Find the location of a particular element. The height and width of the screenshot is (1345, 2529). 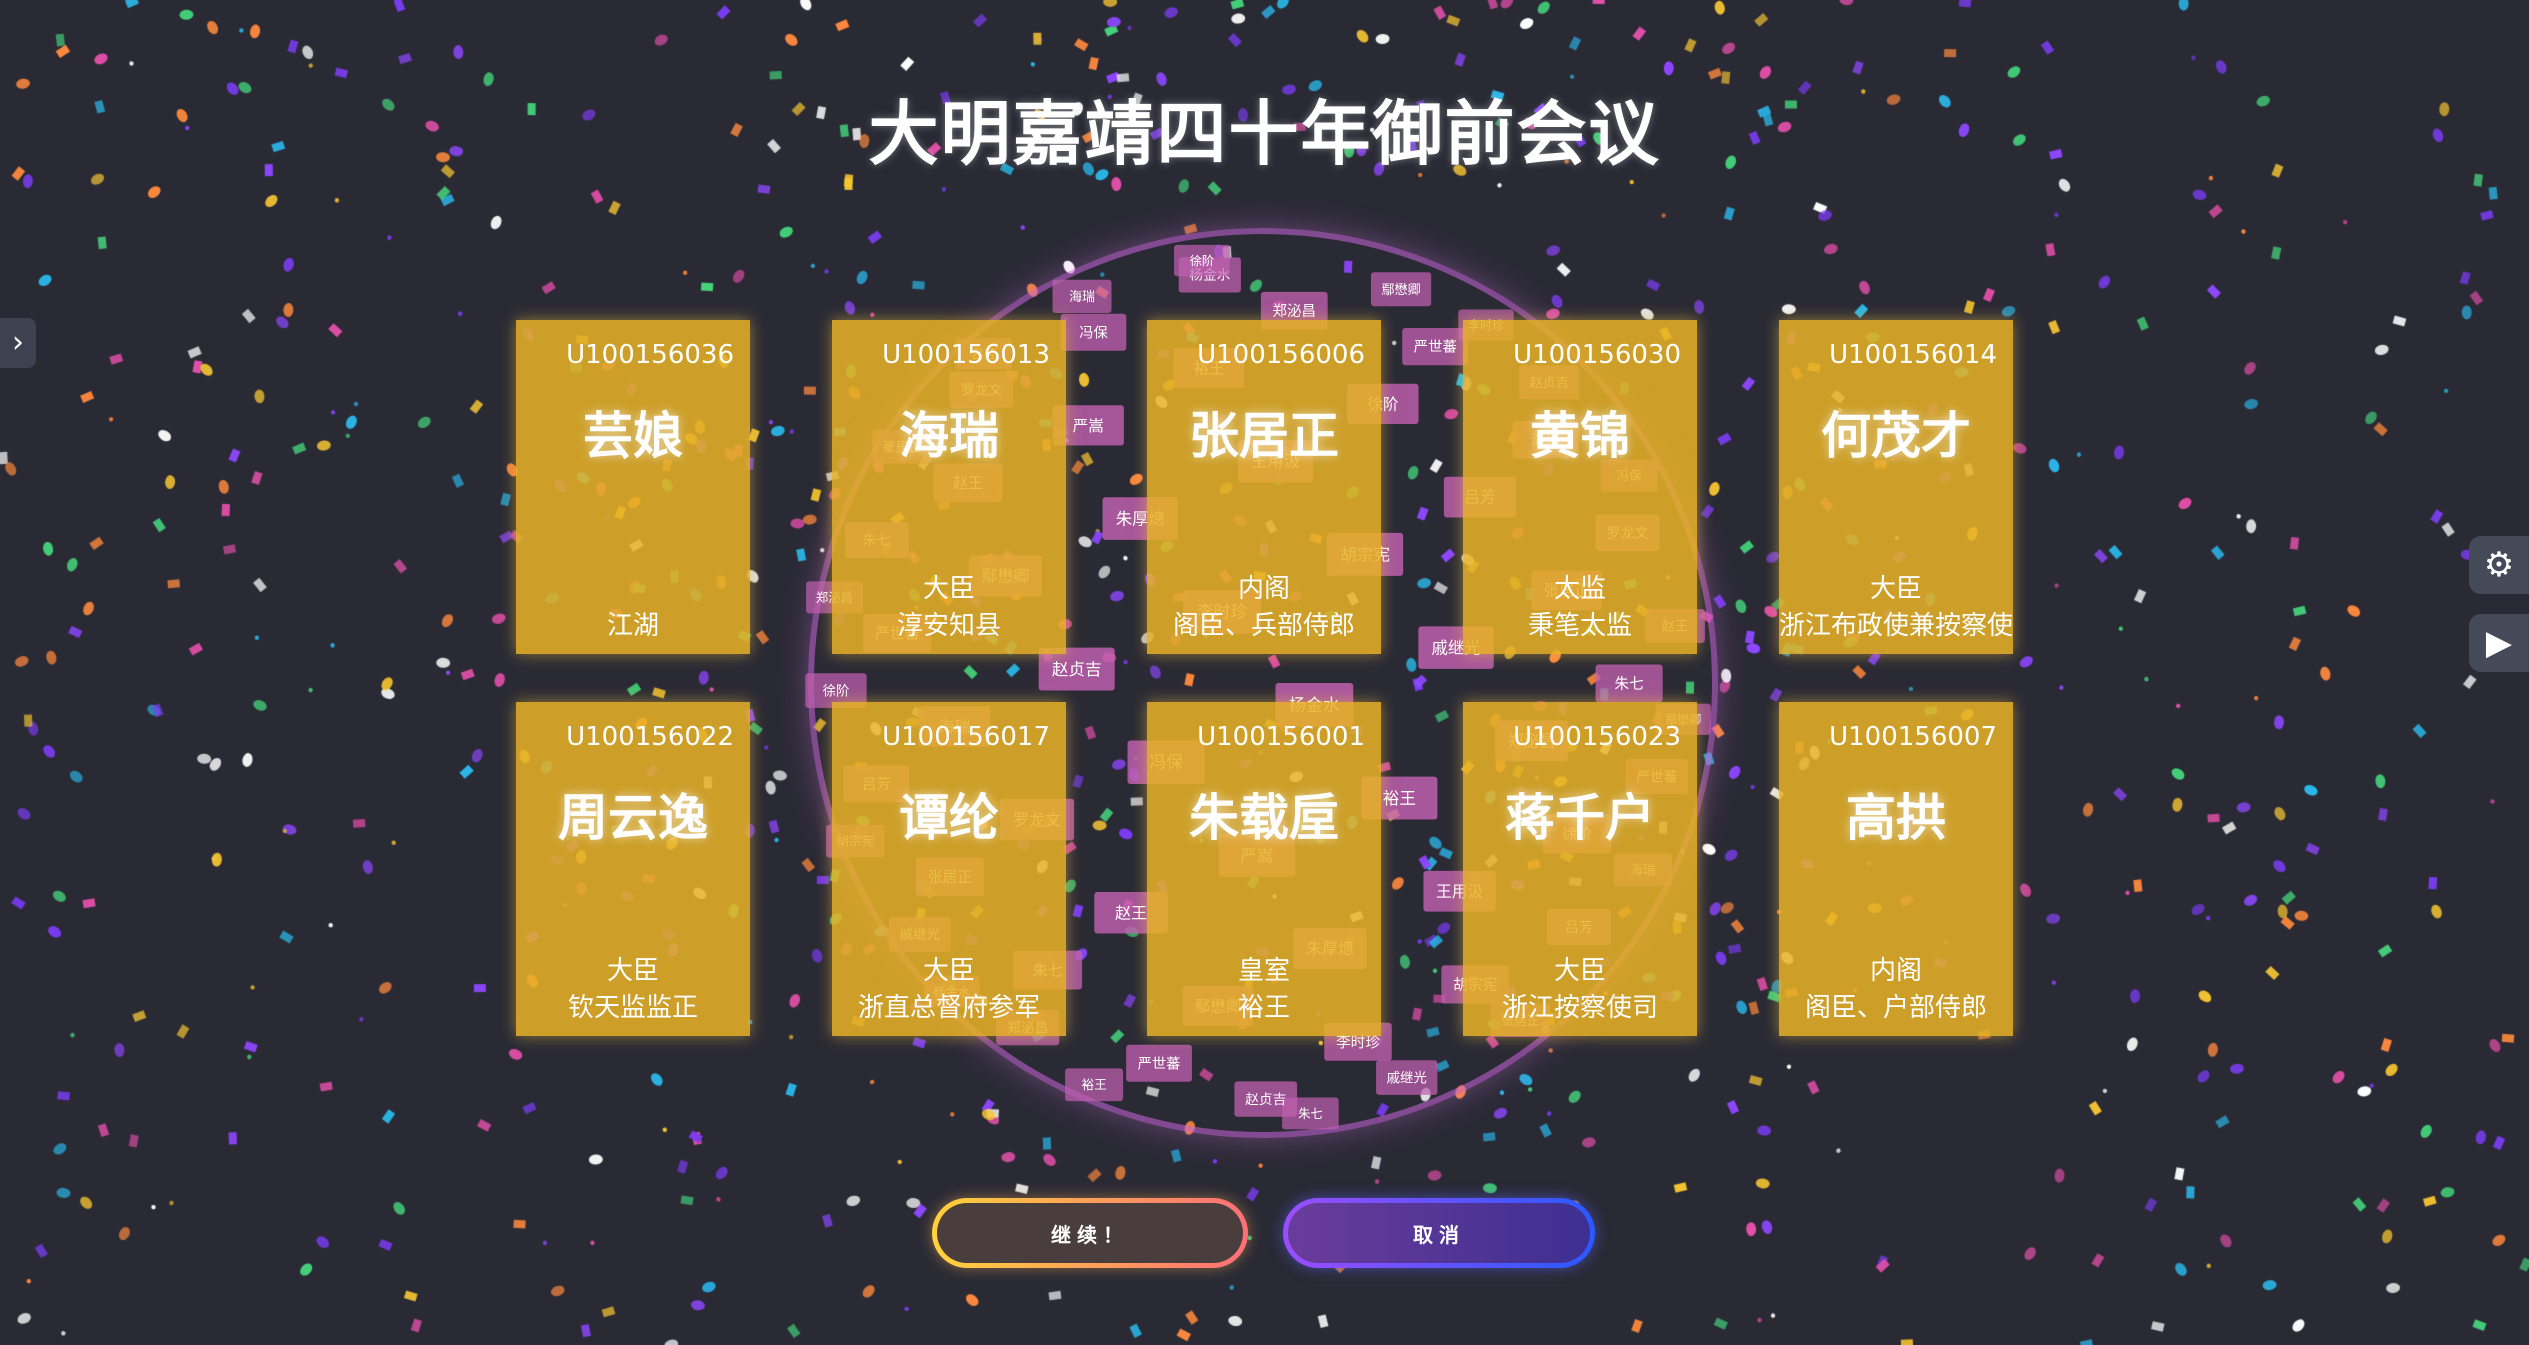

sidebar-toggle-button: › is located at coordinates (18, 343).